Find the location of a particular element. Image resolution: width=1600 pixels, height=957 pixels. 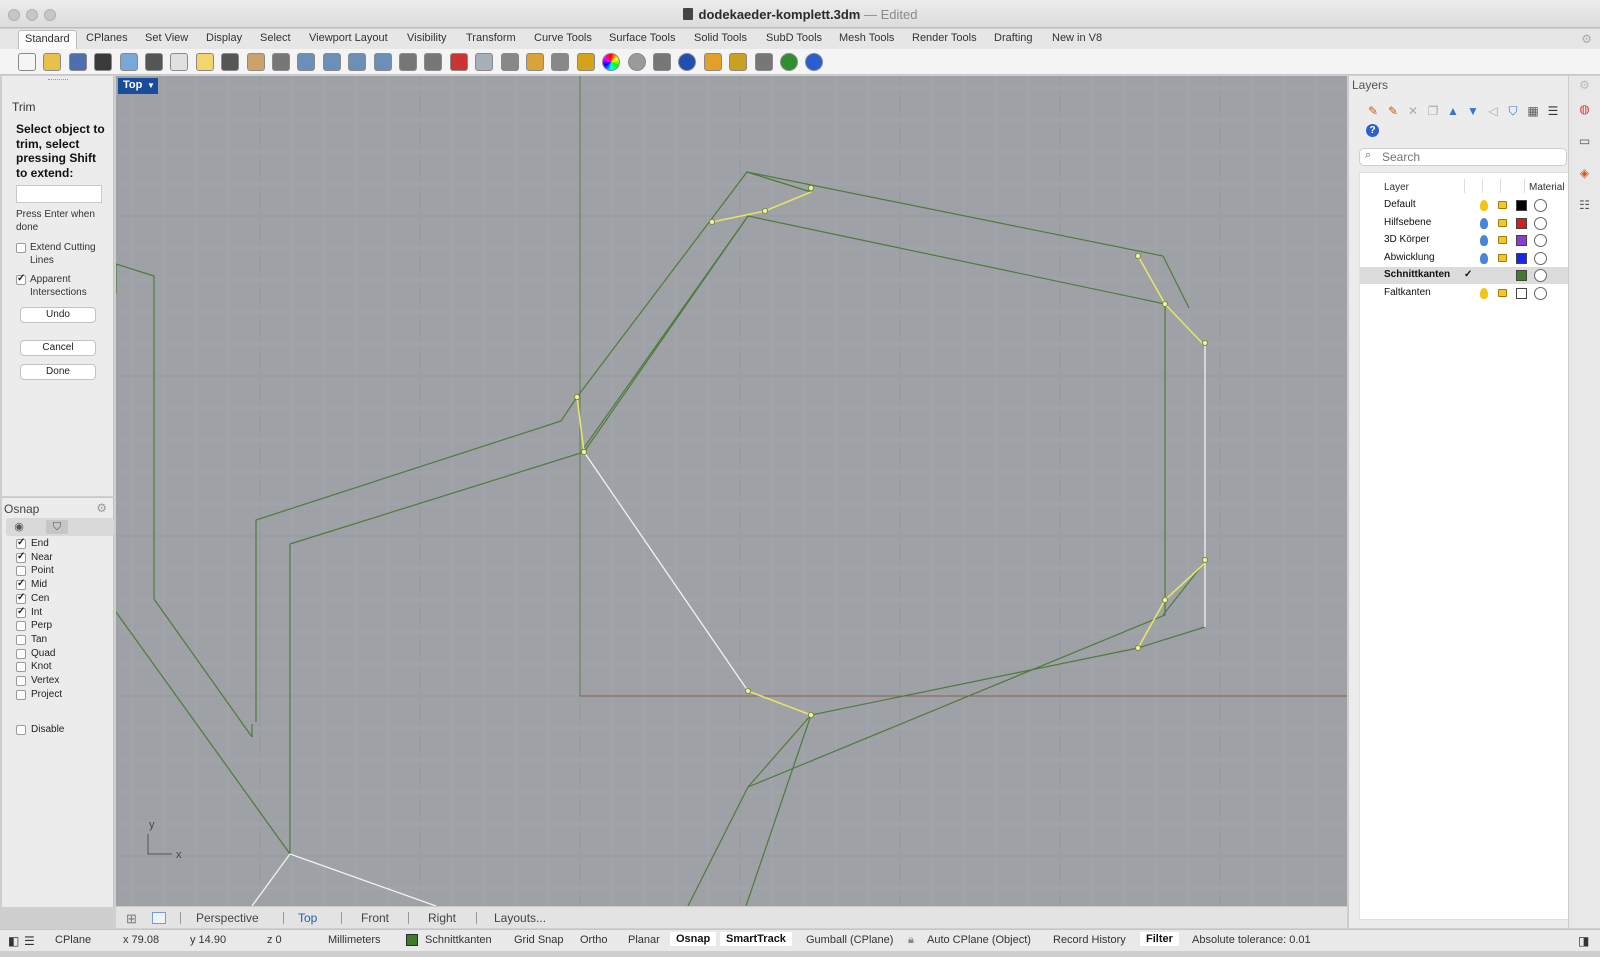

tab-visibility: Visibility is located at coordinates (427, 38).